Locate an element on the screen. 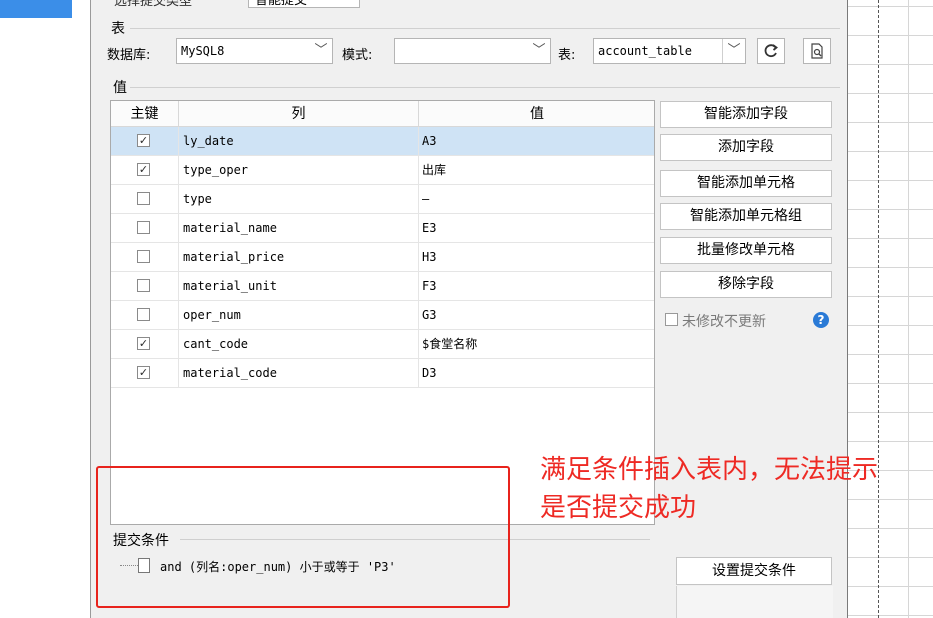 The height and width of the screenshot is (618, 933). mode-label: 模式: is located at coordinates (357, 55).